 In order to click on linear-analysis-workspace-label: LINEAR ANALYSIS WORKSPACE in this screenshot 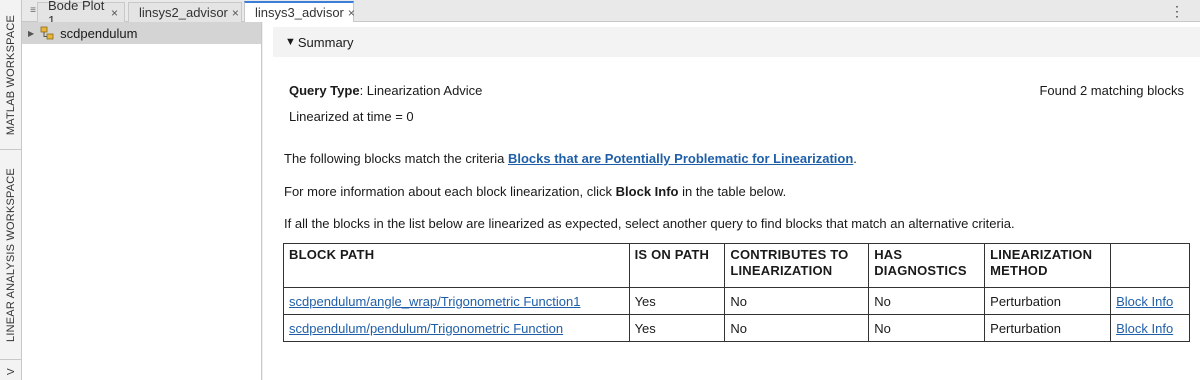, I will do `click(11, 254)`.